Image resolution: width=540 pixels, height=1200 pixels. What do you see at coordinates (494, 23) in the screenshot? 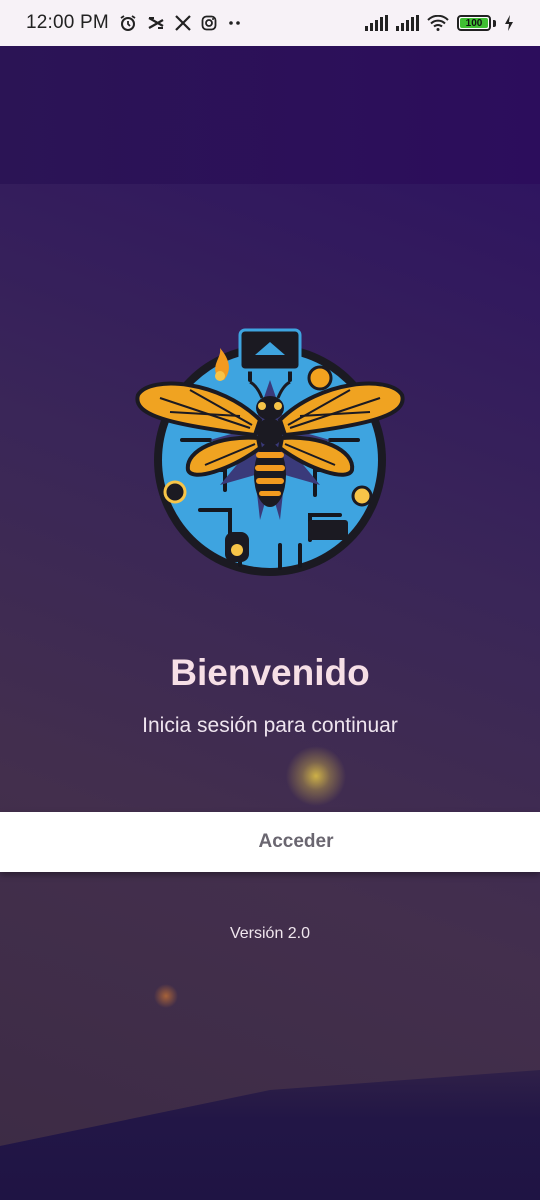
I see `battery-tip` at bounding box center [494, 23].